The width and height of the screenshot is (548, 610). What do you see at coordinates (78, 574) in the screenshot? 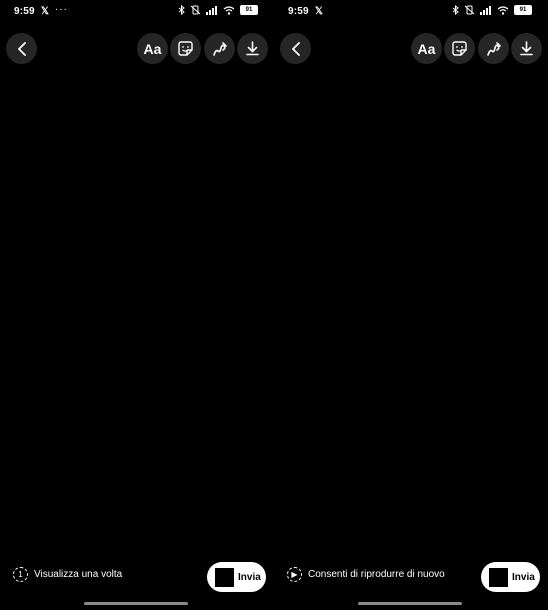
I see `view-once-label: Visualizza una volta` at bounding box center [78, 574].